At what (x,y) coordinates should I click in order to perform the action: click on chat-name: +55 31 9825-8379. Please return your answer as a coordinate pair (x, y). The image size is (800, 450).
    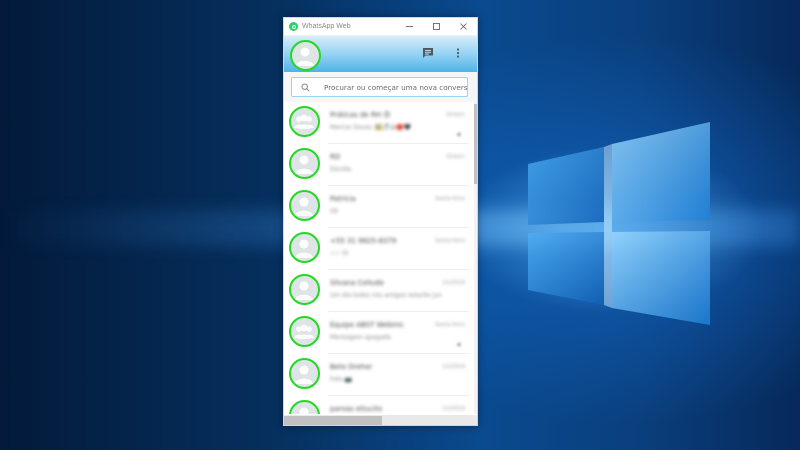
    Looking at the image, I should click on (363, 241).